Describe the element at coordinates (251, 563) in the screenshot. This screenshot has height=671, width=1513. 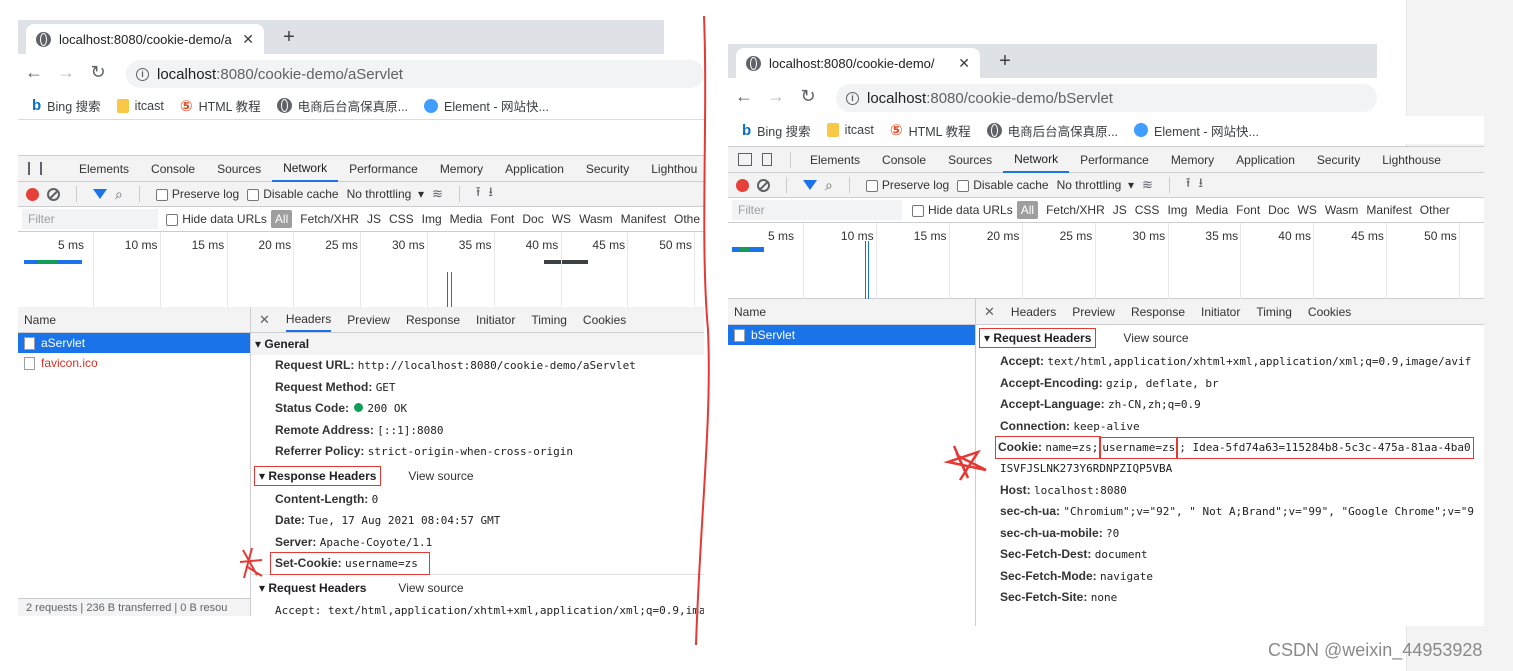
I see `red-star-mark-left` at that location.